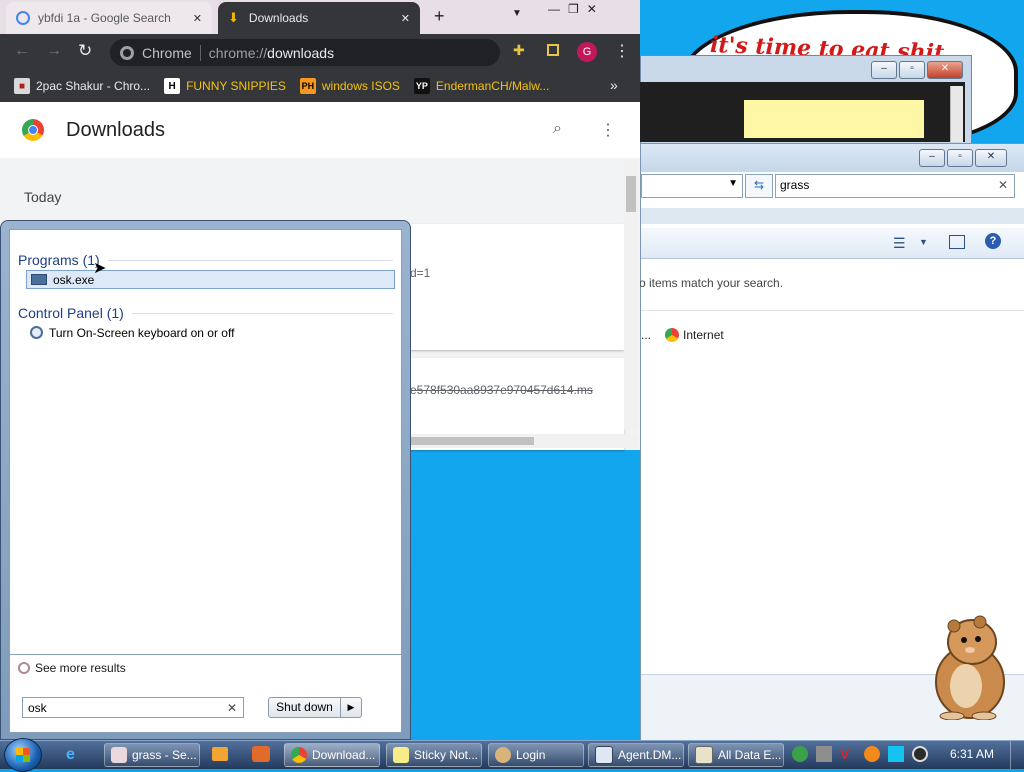  I want to click on shutdown-split-button: Shut down ▶, so click(315, 707).